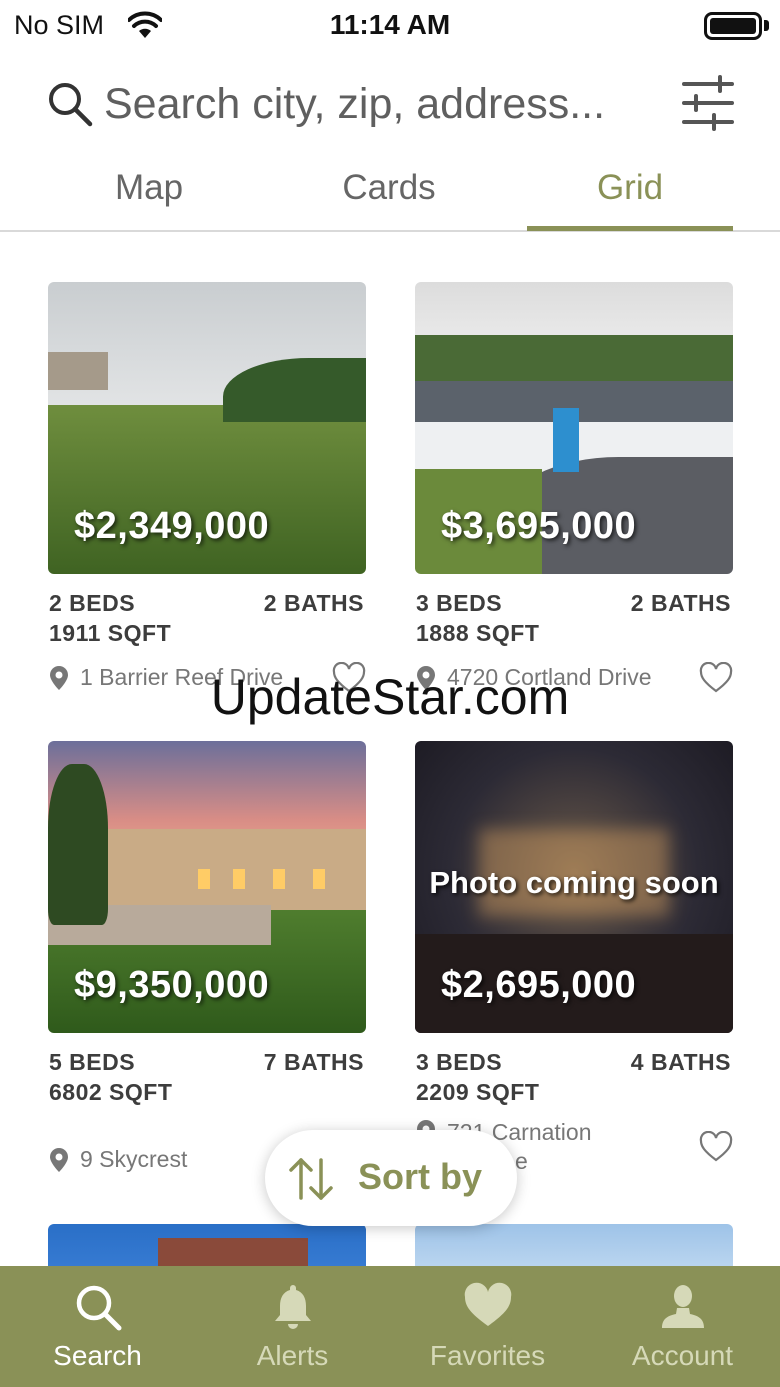 The height and width of the screenshot is (1387, 780). I want to click on nav-item-favorites: Favorites, so click(487, 1326).